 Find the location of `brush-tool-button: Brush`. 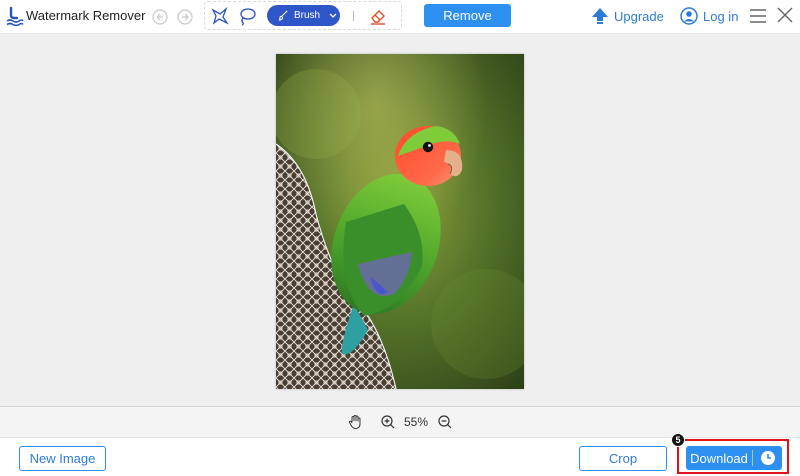

brush-tool-button: Brush is located at coordinates (303, 15).